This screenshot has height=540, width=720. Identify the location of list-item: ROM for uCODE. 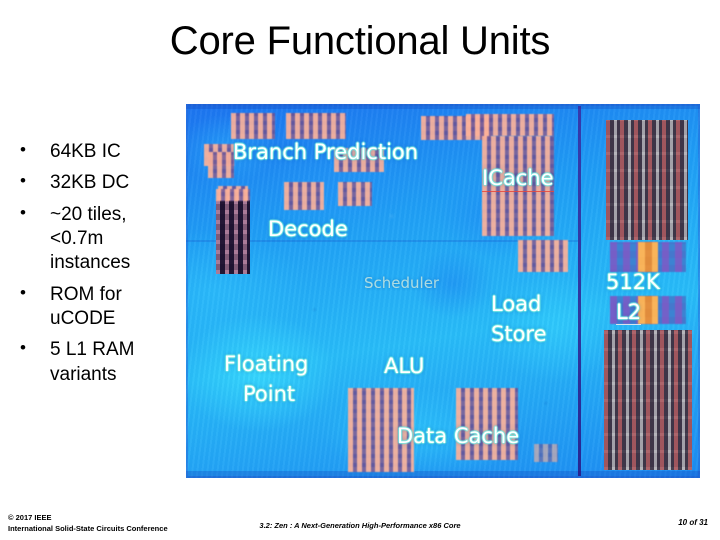
(96, 307).